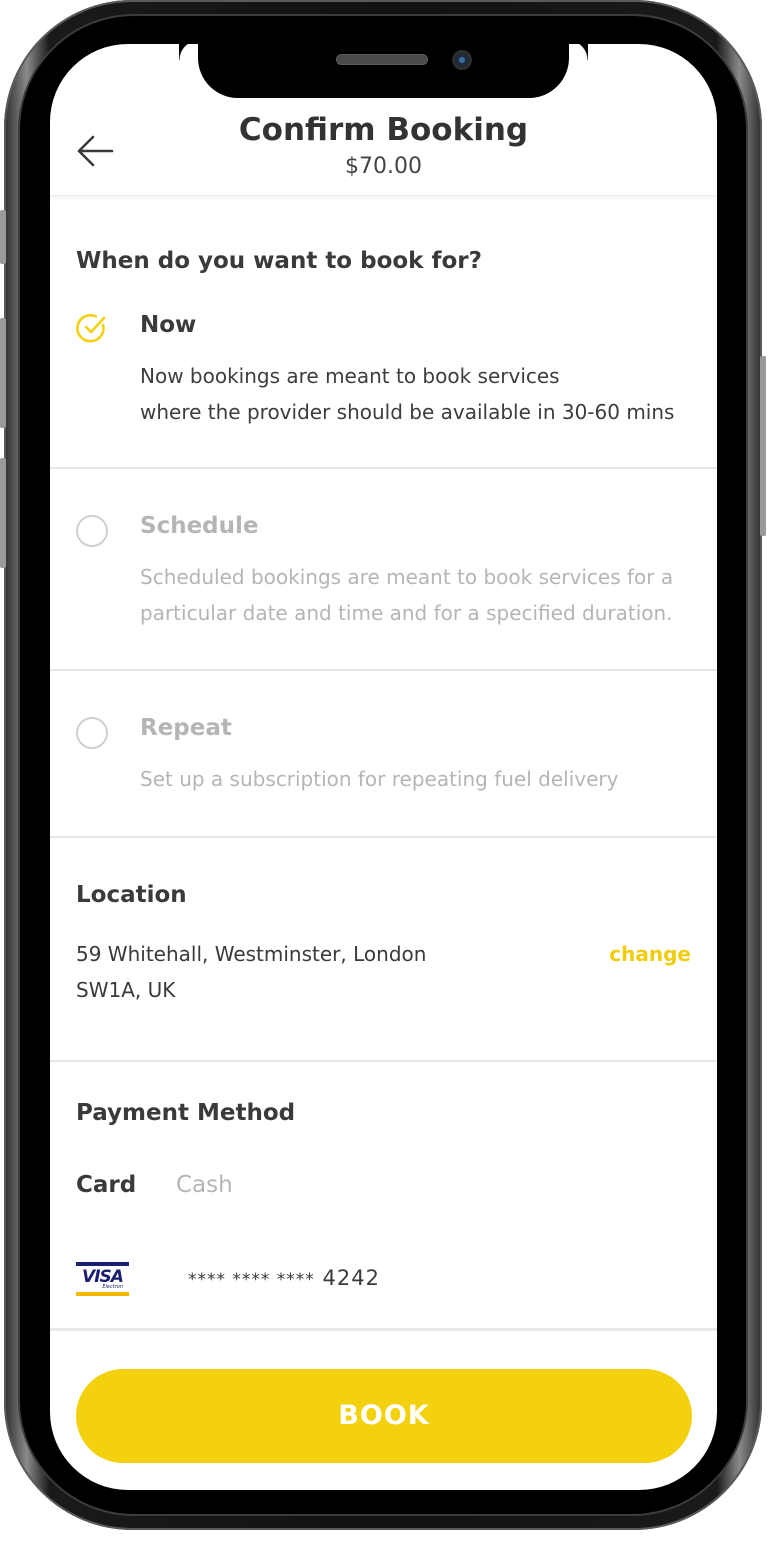 This screenshot has height=1551, width=768. I want to click on visa-logo-icon: VISA Electron, so click(102, 1279).